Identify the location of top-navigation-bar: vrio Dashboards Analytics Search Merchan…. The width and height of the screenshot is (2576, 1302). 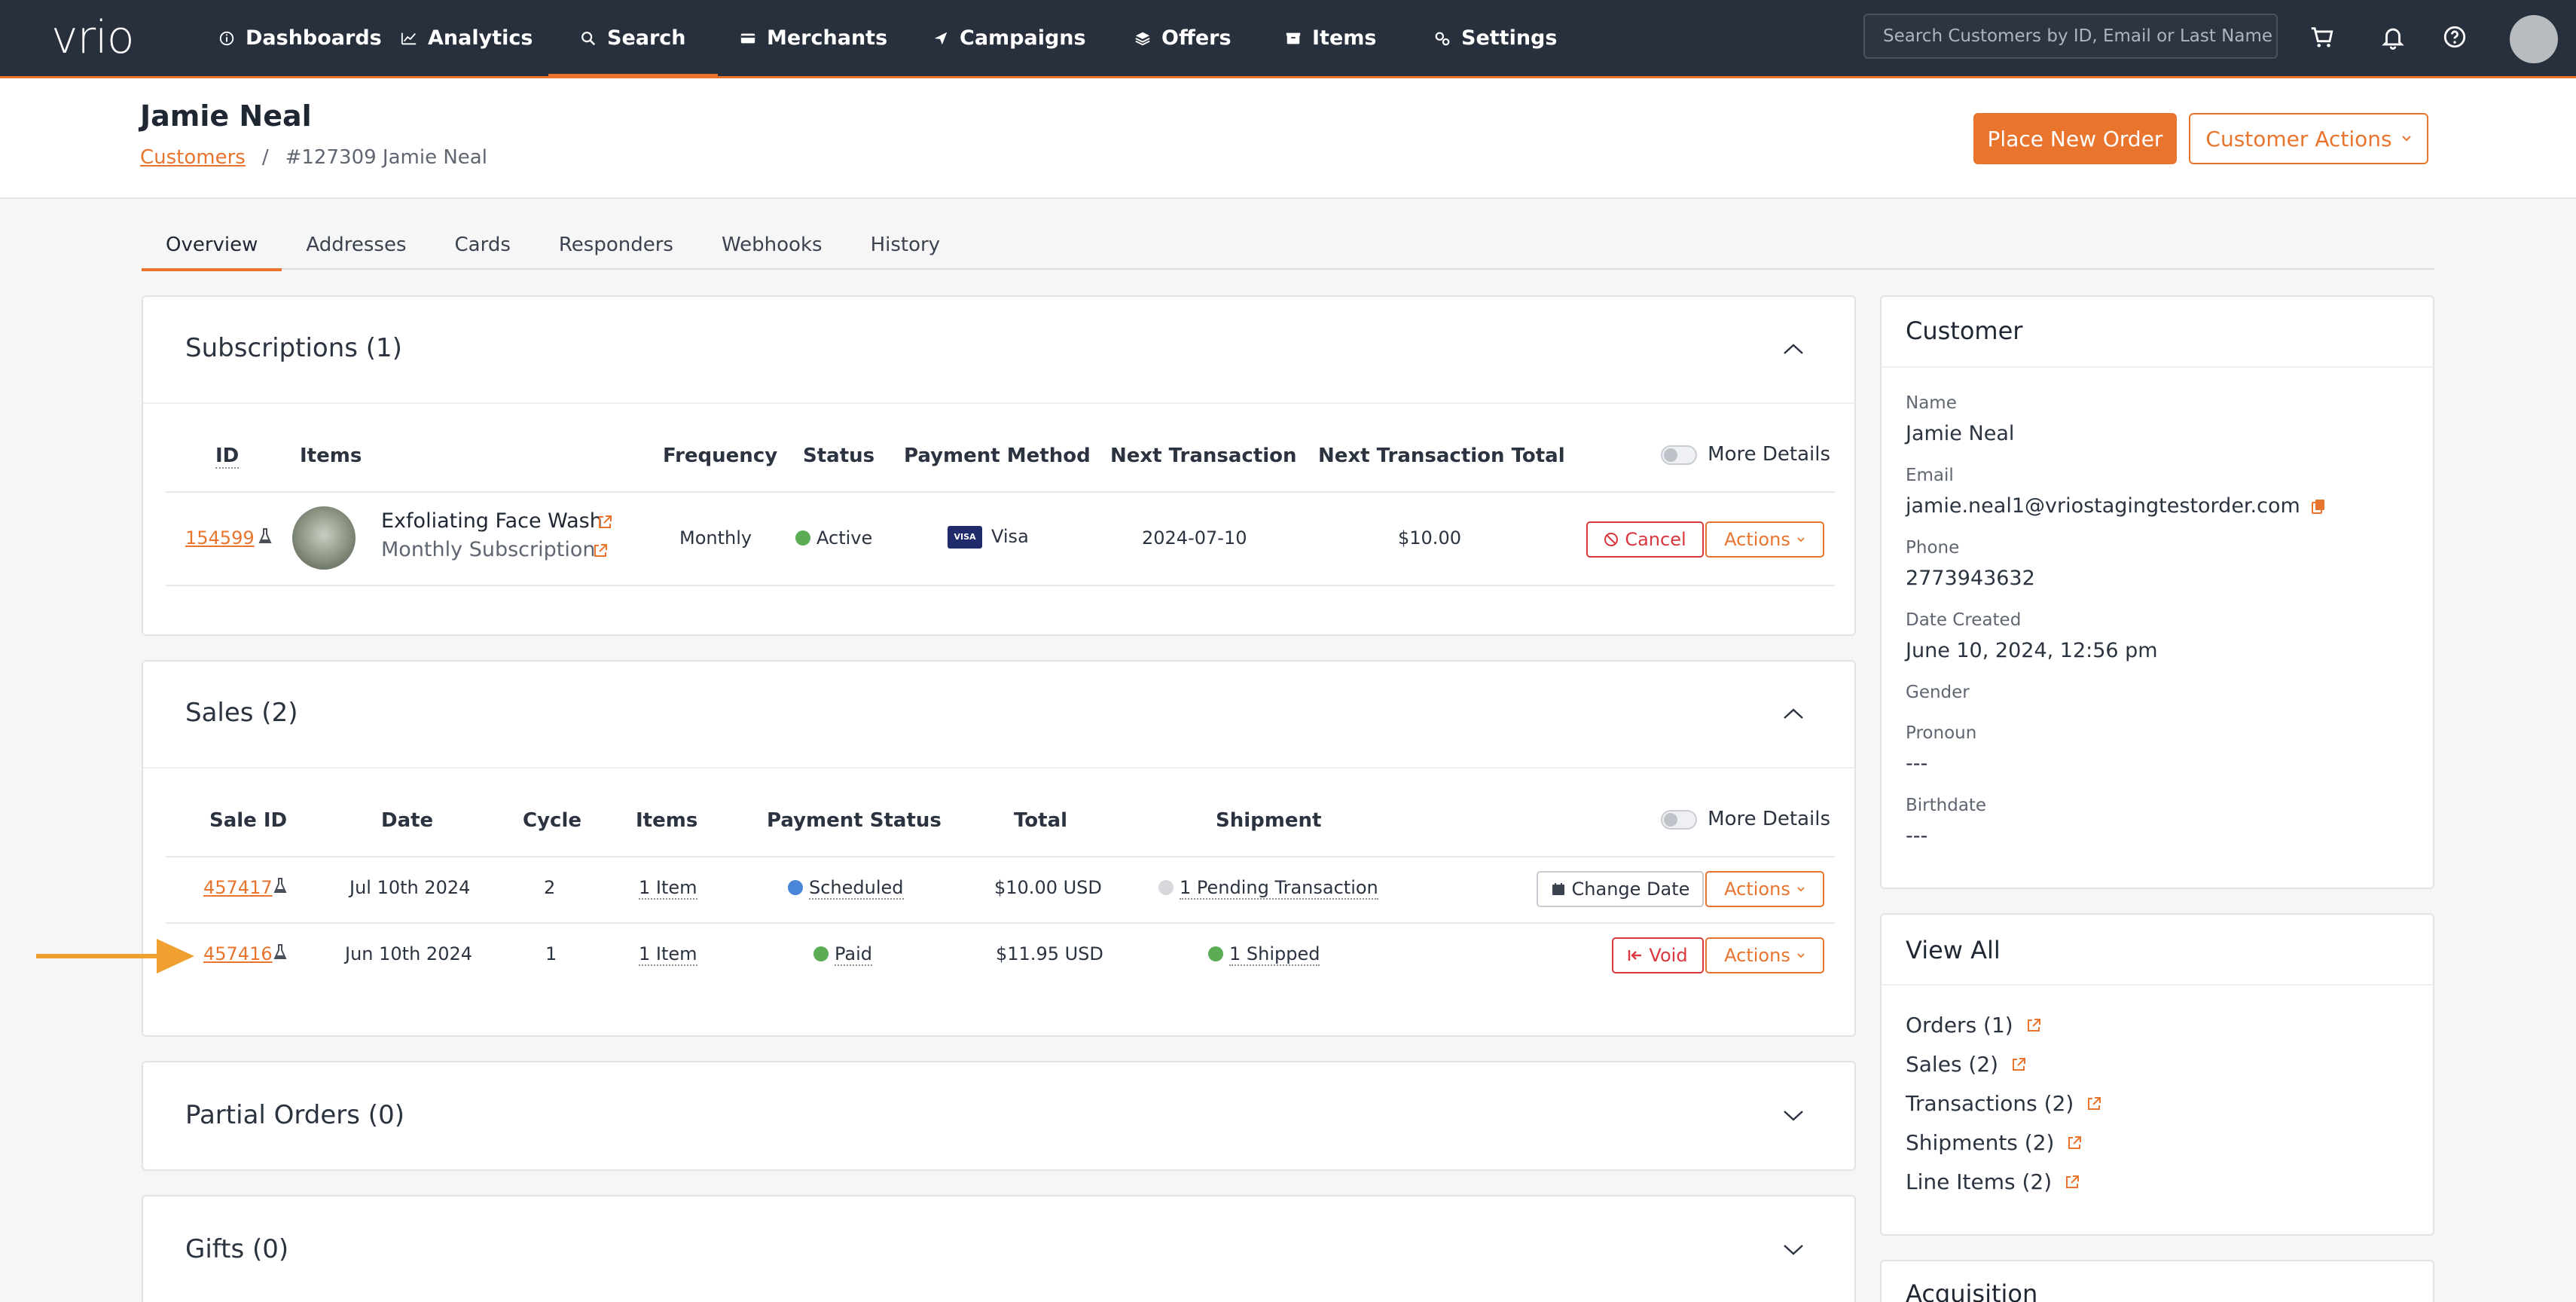
(1288, 39).